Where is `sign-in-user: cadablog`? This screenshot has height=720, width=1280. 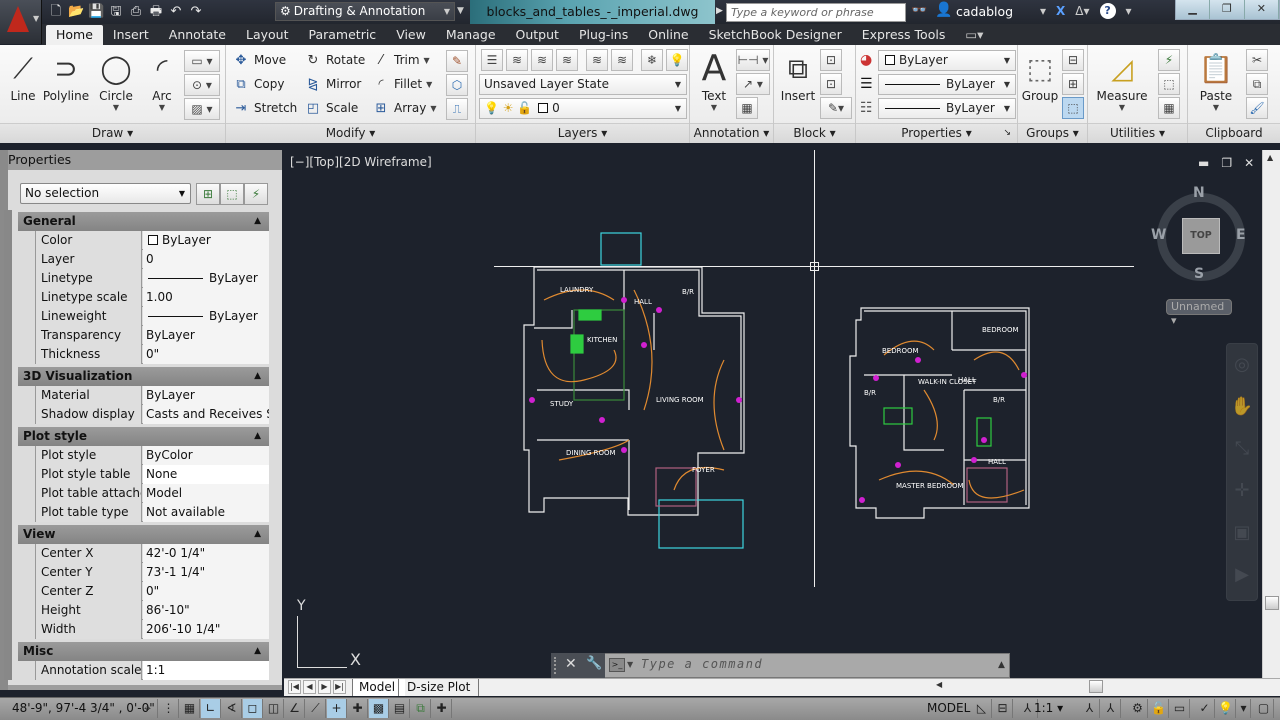 sign-in-user: cadablog is located at coordinates (984, 11).